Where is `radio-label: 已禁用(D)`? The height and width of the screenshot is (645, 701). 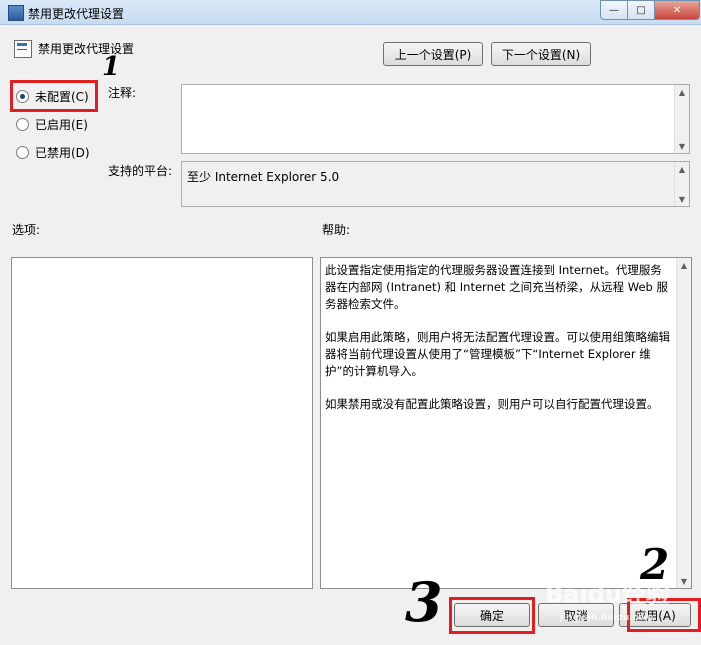
radio-label: 已禁用(D) is located at coordinates (62, 153).